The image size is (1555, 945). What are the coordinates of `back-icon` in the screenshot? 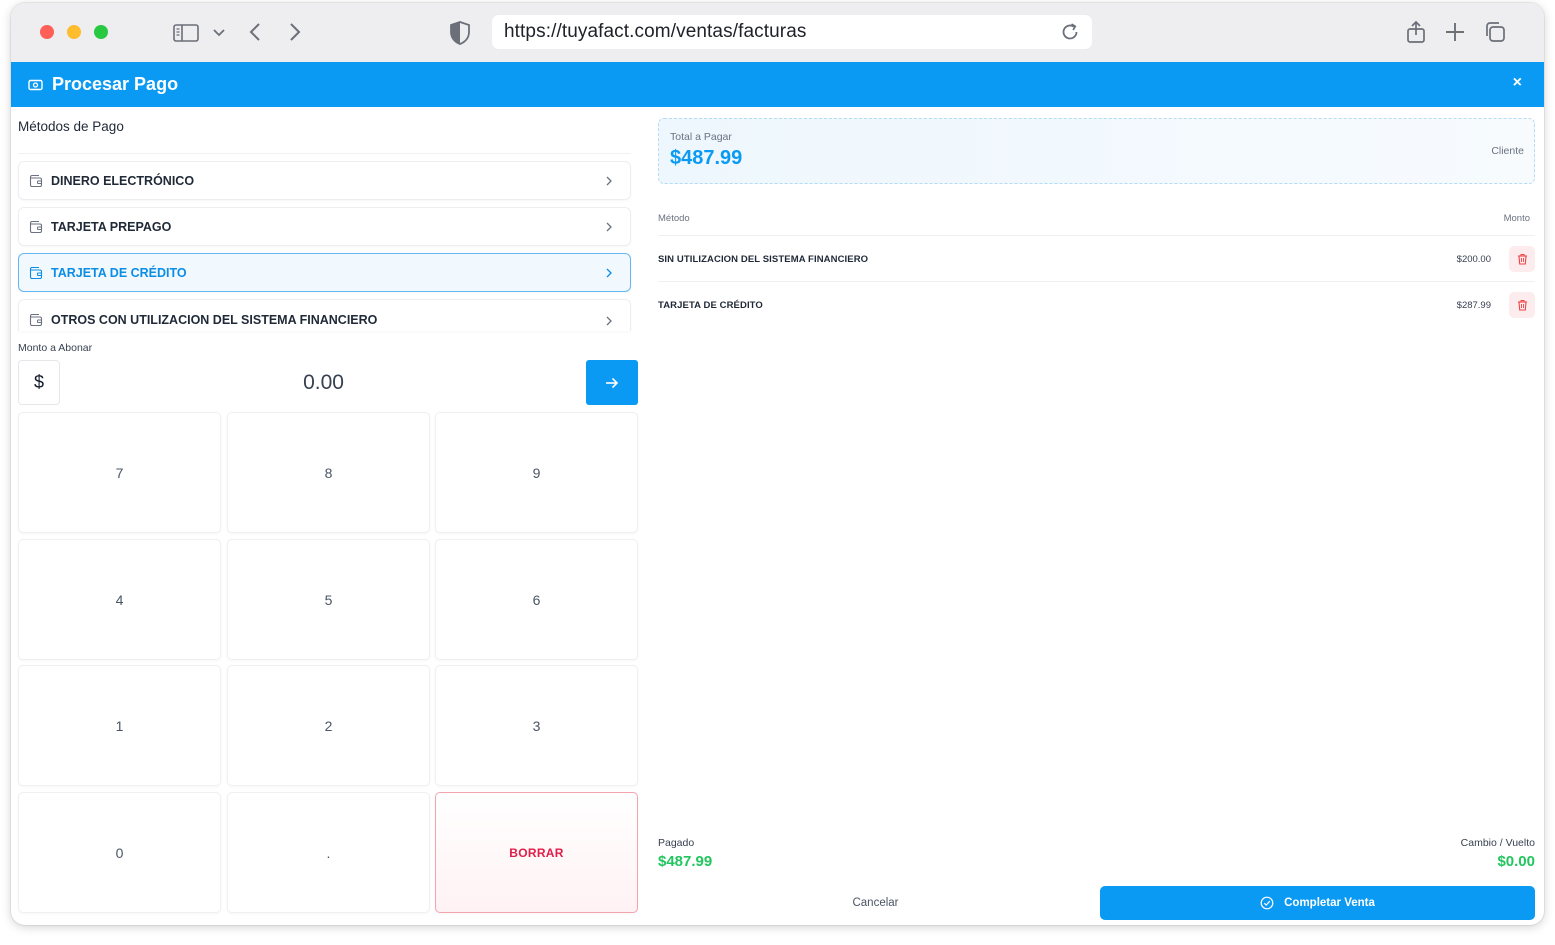 It's located at (255, 32).